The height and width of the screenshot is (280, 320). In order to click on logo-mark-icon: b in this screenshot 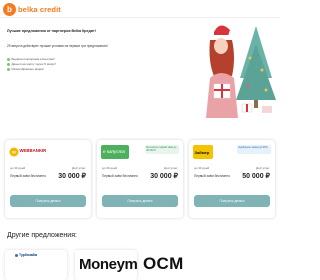, I will do `click(9, 9)`.